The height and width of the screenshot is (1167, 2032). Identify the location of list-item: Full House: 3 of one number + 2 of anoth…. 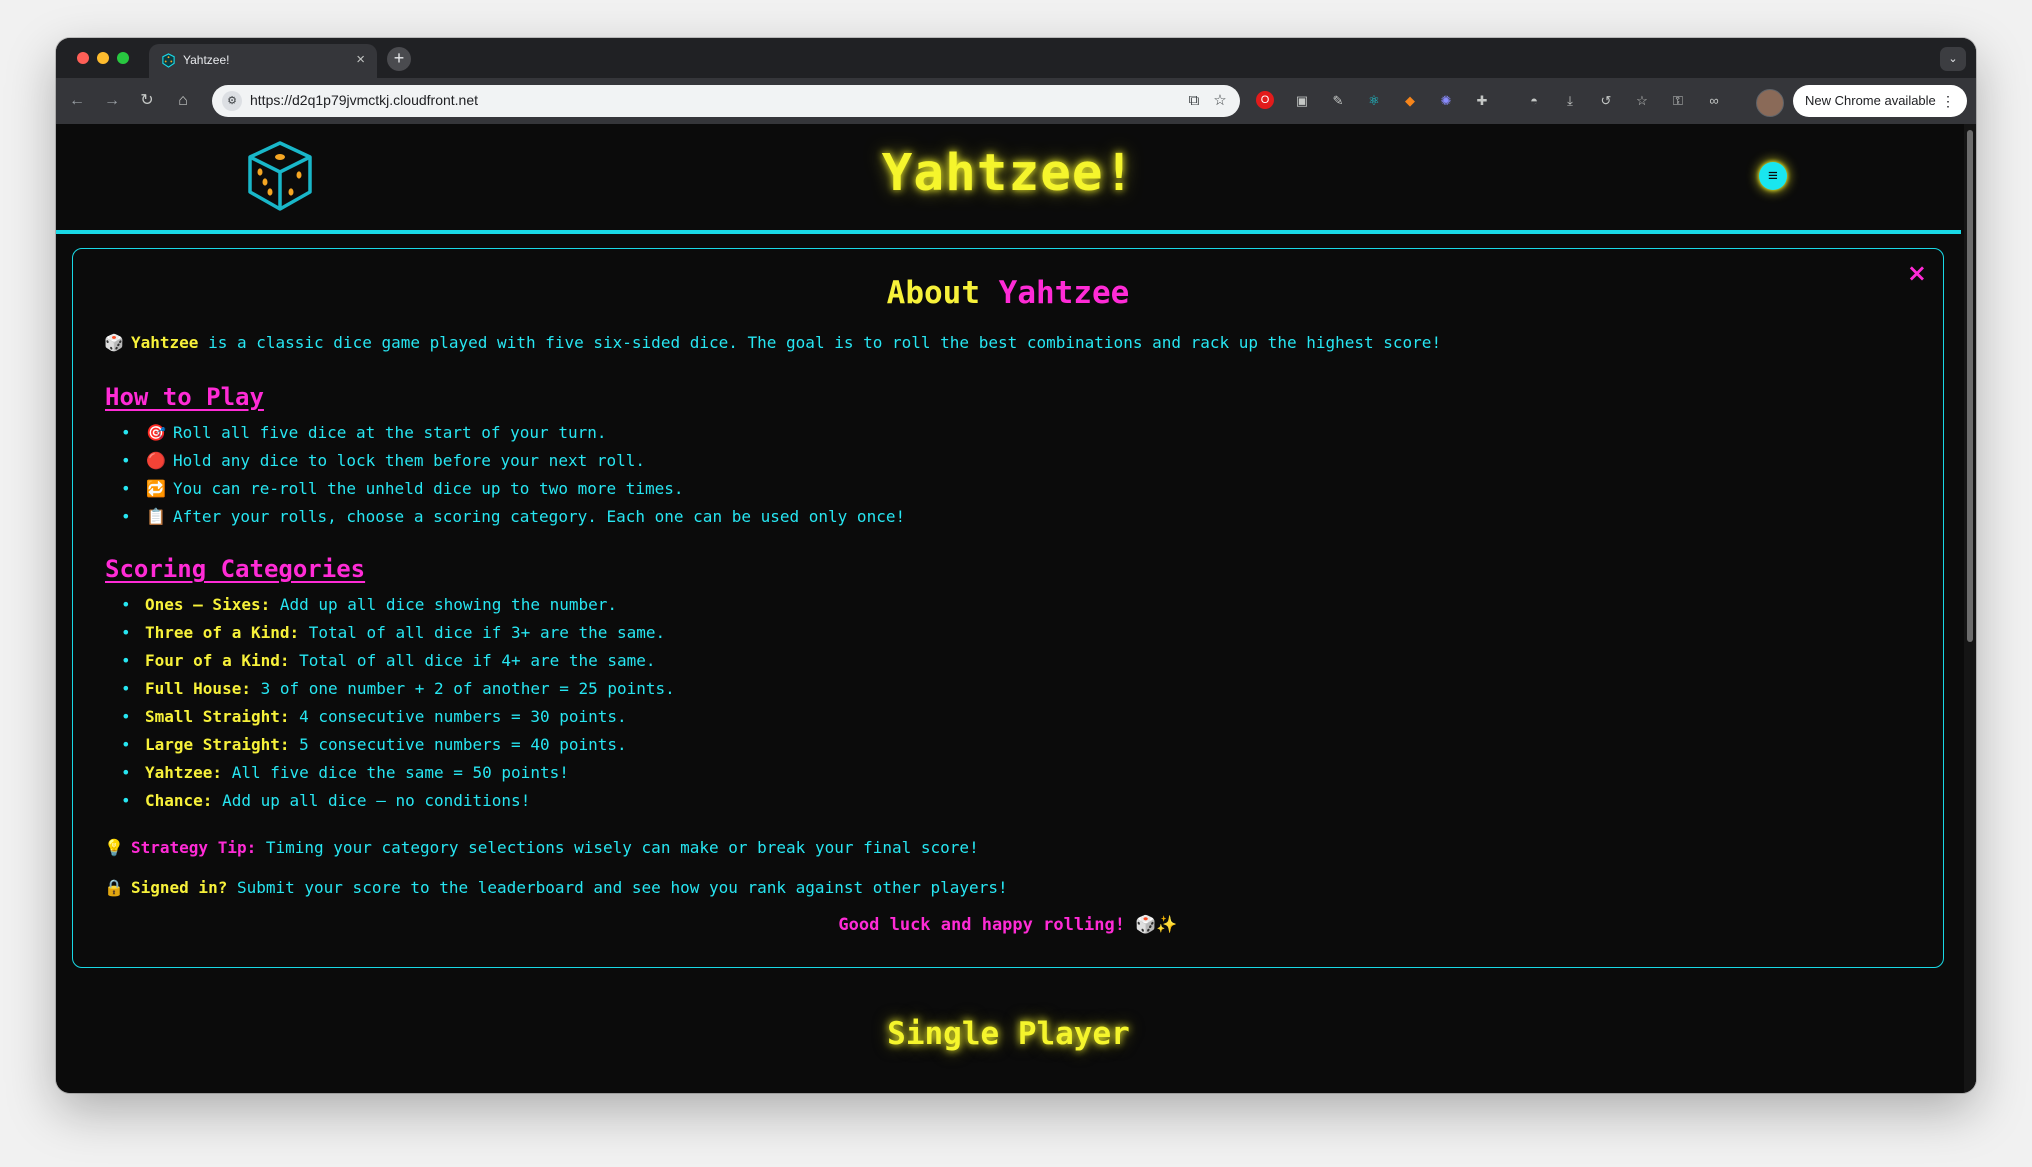
(398, 689).